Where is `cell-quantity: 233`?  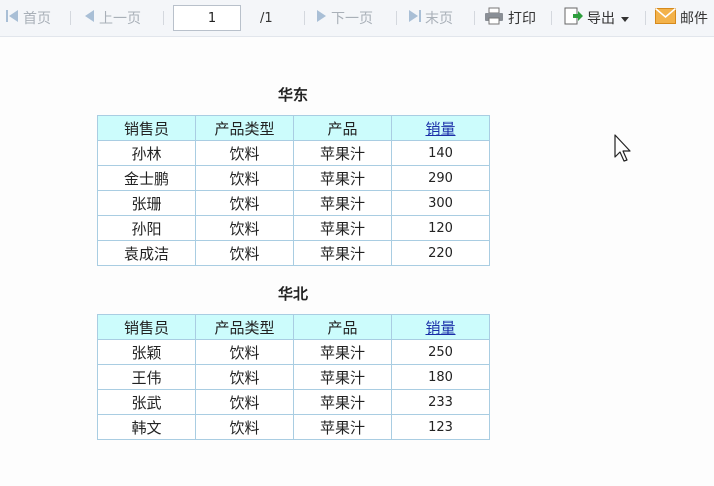 cell-quantity: 233 is located at coordinates (440, 402).